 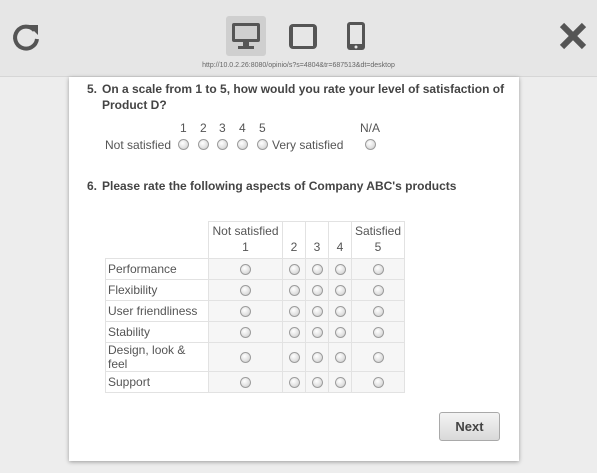 What do you see at coordinates (157, 290) in the screenshot?
I see `row-label: Flexibility` at bounding box center [157, 290].